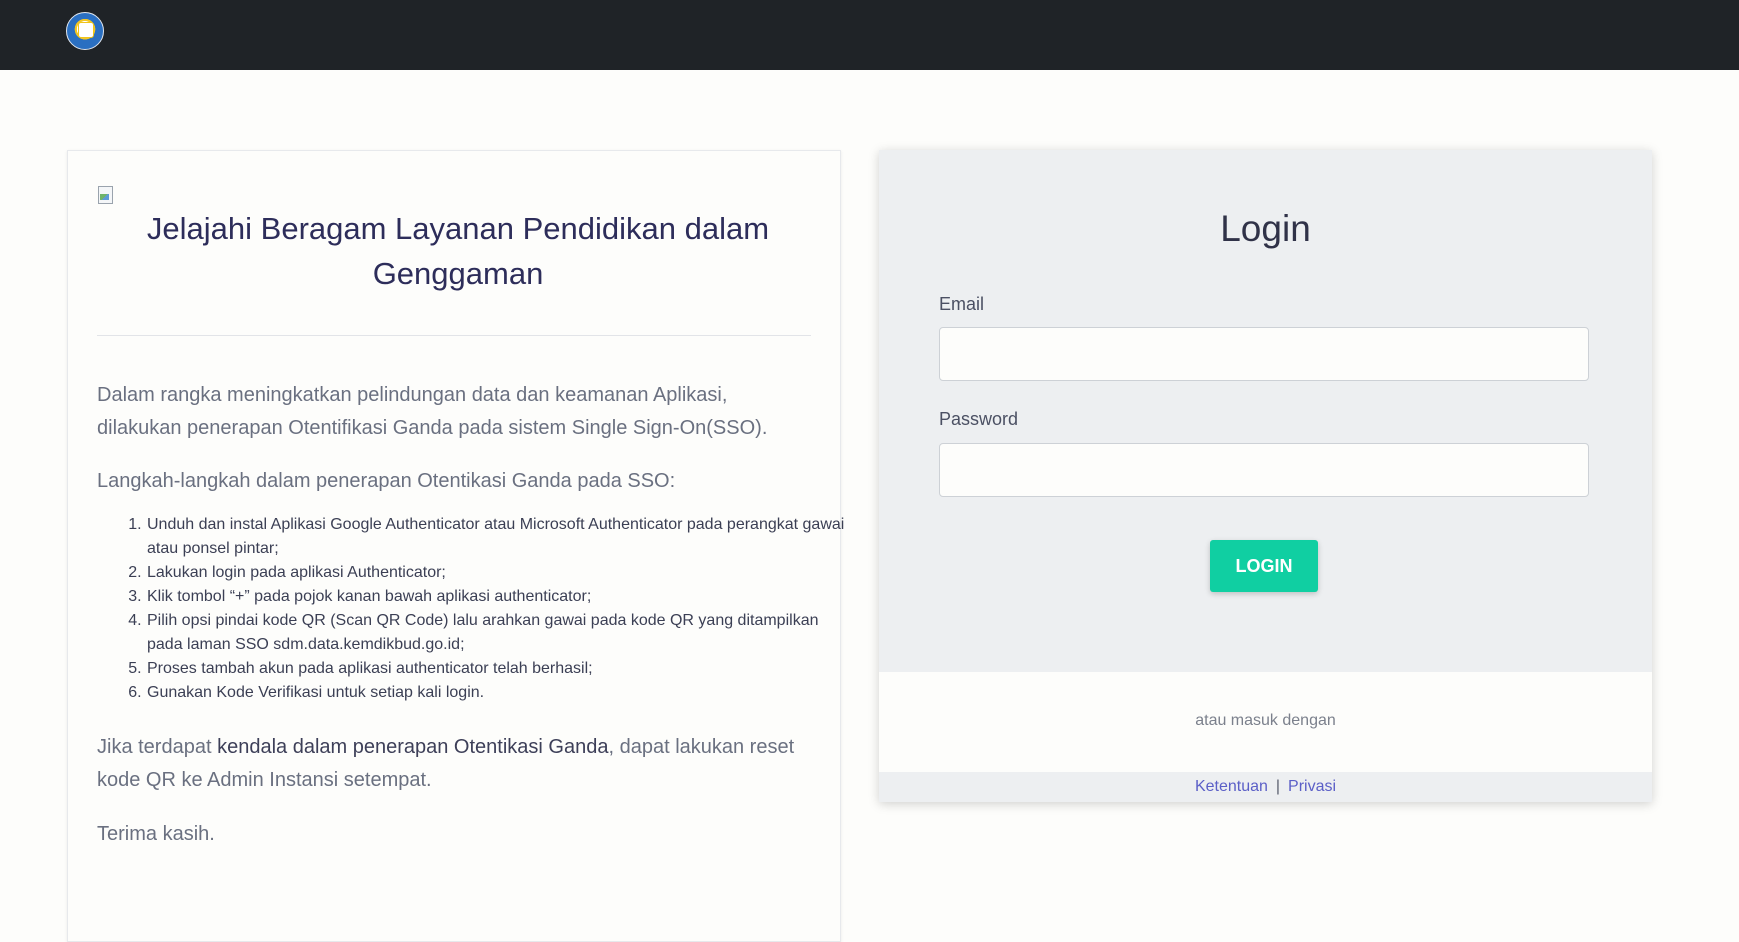  What do you see at coordinates (1264, 470) in the screenshot?
I see `password-field` at bounding box center [1264, 470].